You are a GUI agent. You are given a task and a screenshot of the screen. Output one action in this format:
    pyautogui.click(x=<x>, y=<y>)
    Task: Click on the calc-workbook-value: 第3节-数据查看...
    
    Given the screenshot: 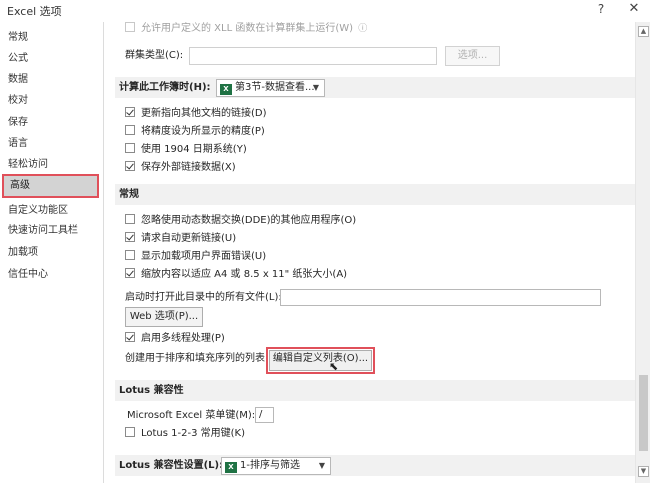 What is the action you would take?
    pyautogui.click(x=275, y=87)
    